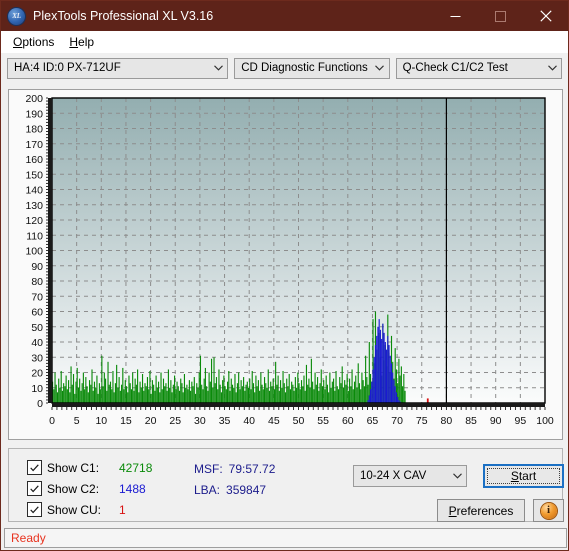 This screenshot has width=569, height=551. What do you see at coordinates (73, 488) in the screenshot?
I see `show-c2-label: Show C2:` at bounding box center [73, 488].